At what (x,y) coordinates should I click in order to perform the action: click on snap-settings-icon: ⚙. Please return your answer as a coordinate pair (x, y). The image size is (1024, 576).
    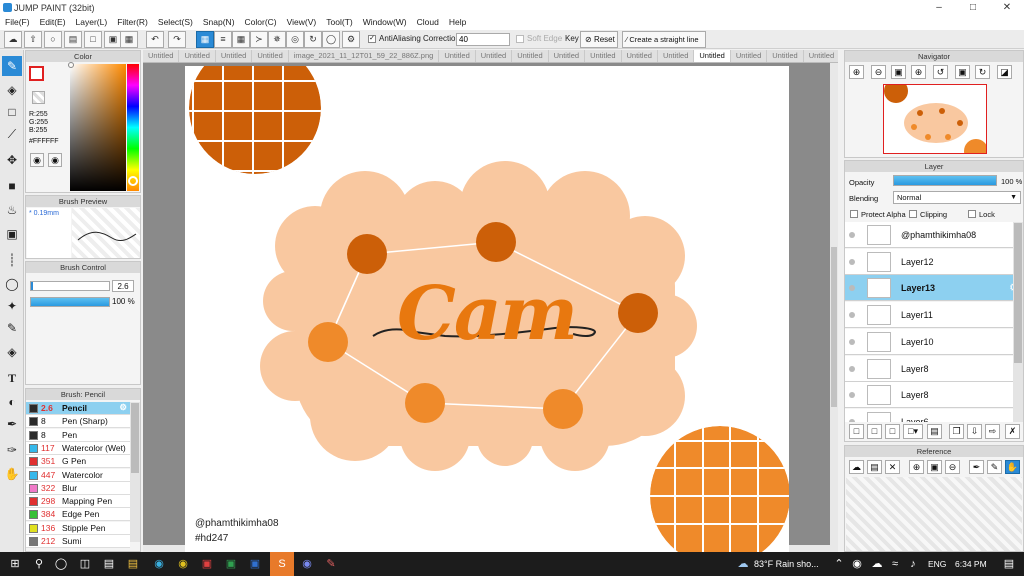
    Looking at the image, I should click on (351, 39).